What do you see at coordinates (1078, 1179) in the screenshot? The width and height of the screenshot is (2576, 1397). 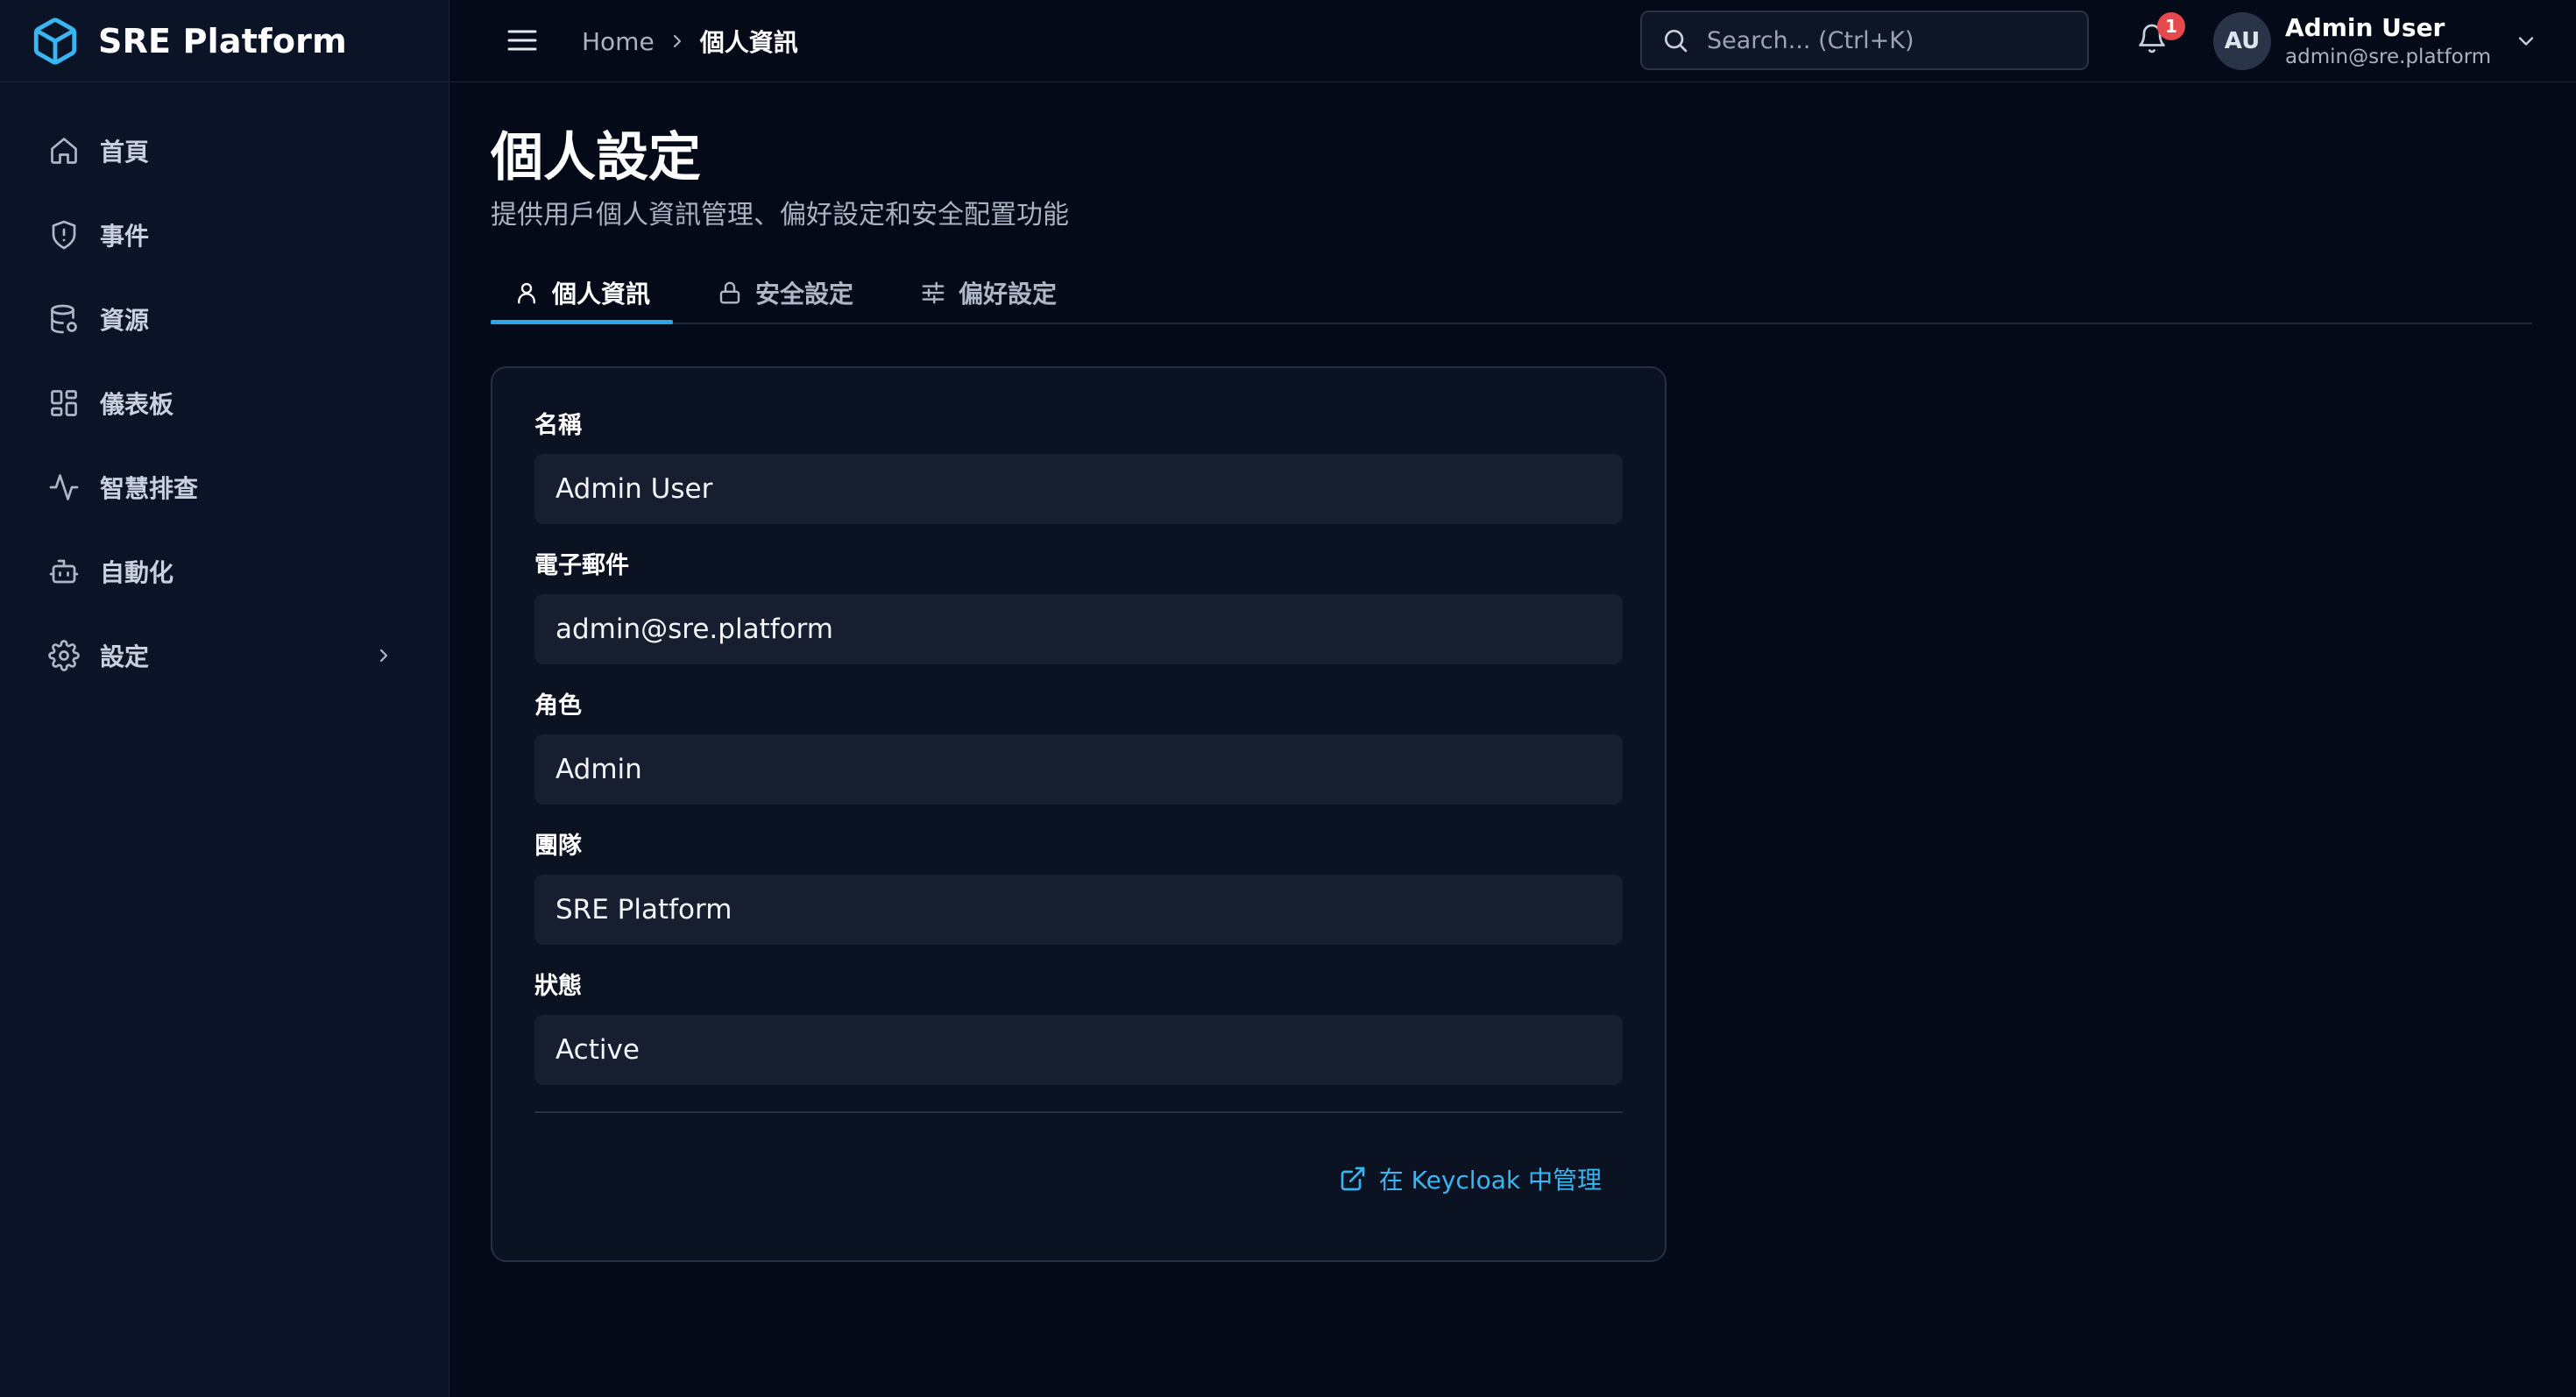 I see `card-footer: 在 Keycloak 中管理` at bounding box center [1078, 1179].